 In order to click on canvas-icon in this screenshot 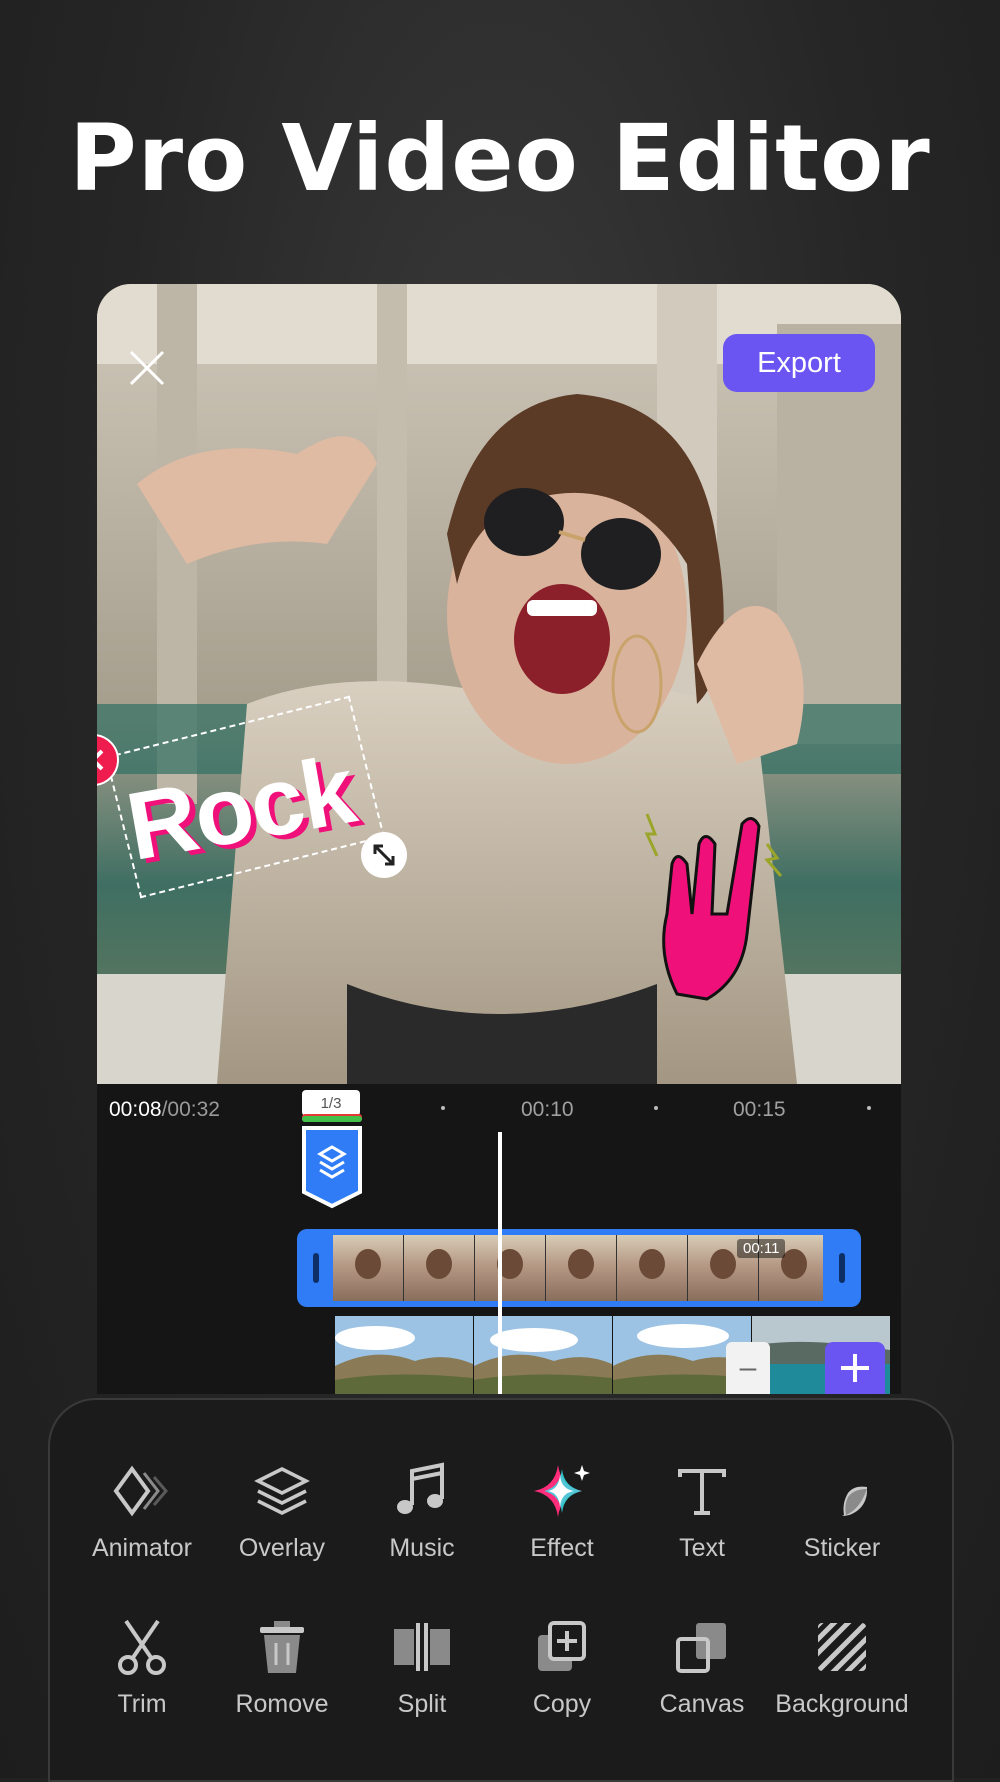, I will do `click(701, 1648)`.